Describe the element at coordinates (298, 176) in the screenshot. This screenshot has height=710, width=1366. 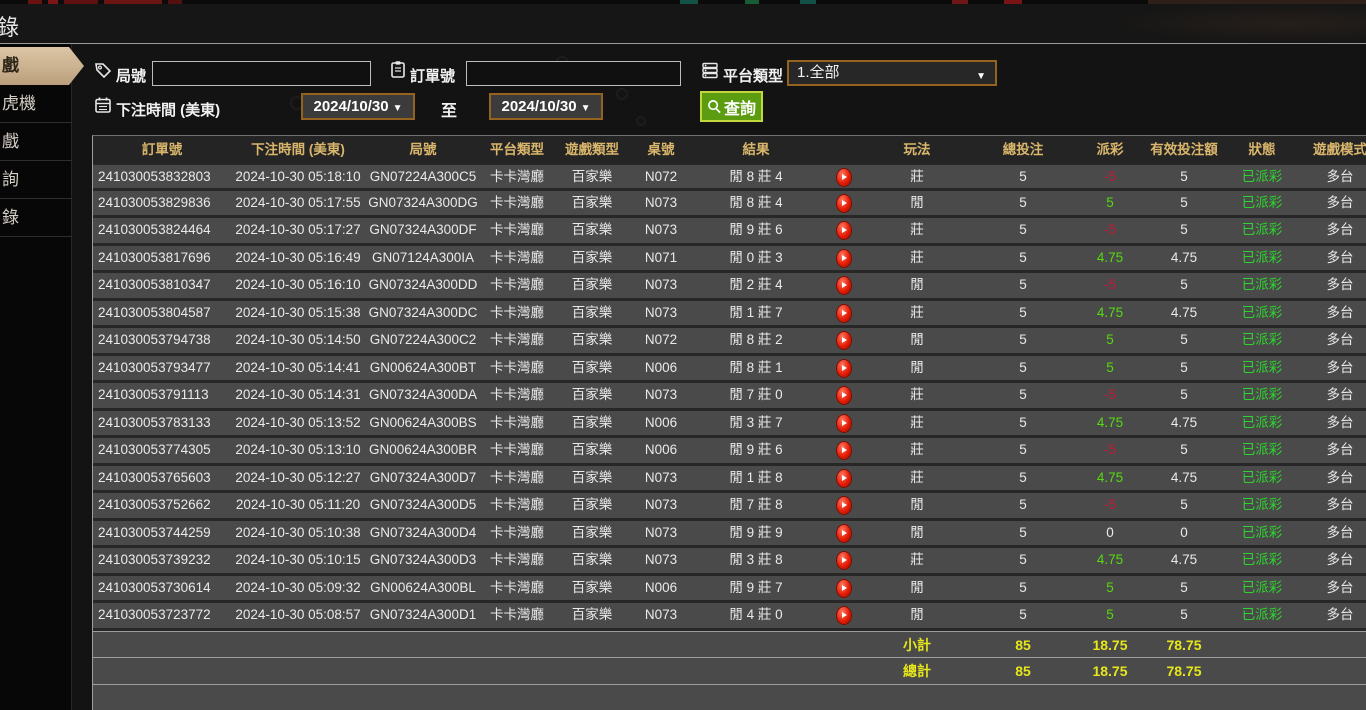
I see `cell: 2024-10-30 05:18:10` at that location.